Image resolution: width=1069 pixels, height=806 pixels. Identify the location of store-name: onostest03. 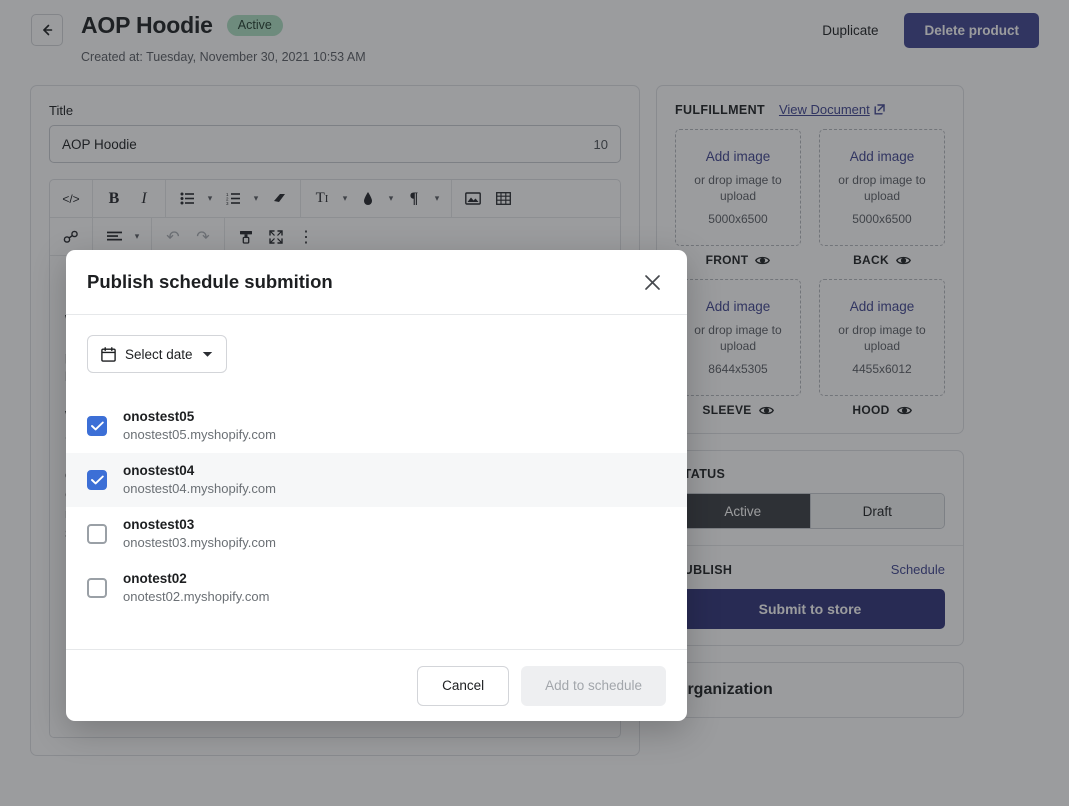
(159, 524).